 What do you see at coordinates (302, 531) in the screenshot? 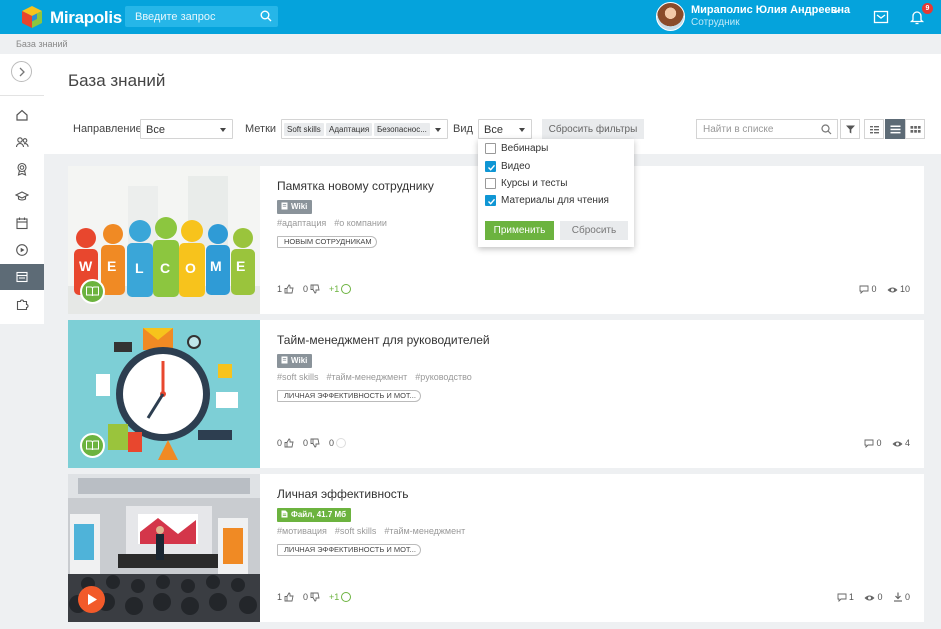
I see `tag-link: #мотивация` at bounding box center [302, 531].